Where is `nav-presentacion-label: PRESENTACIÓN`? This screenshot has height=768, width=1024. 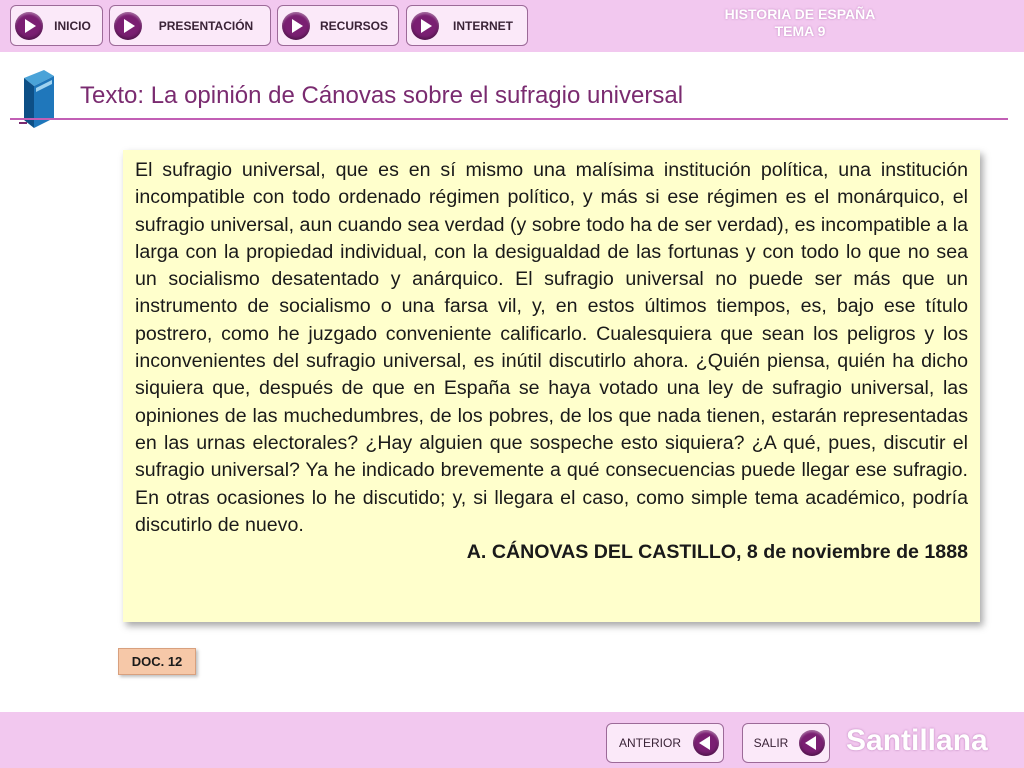 nav-presentacion-label: PRESENTACIÓN is located at coordinates (206, 25).